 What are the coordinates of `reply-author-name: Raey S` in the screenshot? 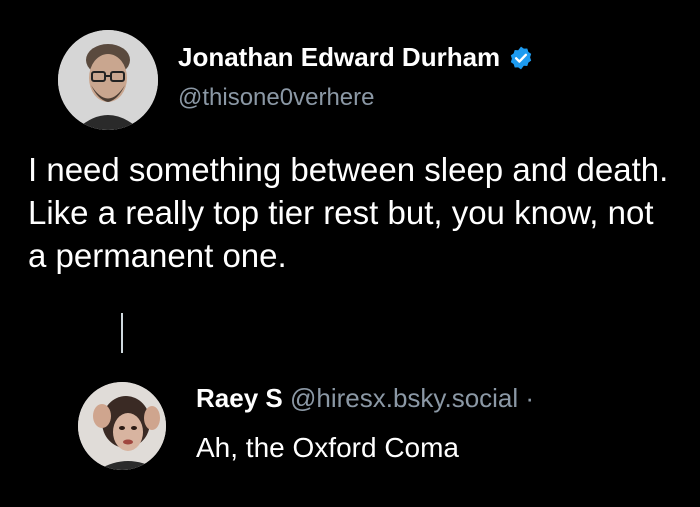 It's located at (239, 398).